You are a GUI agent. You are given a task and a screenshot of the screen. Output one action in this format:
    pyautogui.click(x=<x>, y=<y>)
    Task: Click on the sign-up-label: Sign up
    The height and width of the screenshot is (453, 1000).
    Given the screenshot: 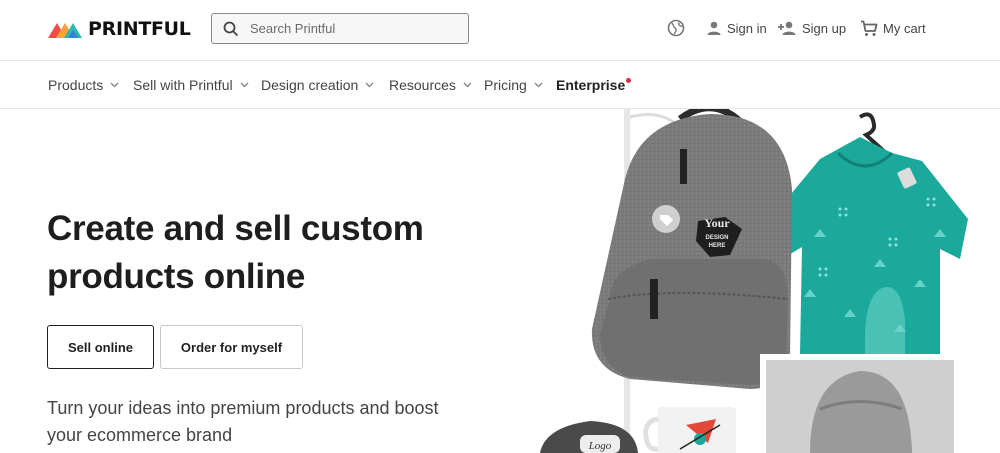 What is the action you would take?
    pyautogui.click(x=824, y=28)
    